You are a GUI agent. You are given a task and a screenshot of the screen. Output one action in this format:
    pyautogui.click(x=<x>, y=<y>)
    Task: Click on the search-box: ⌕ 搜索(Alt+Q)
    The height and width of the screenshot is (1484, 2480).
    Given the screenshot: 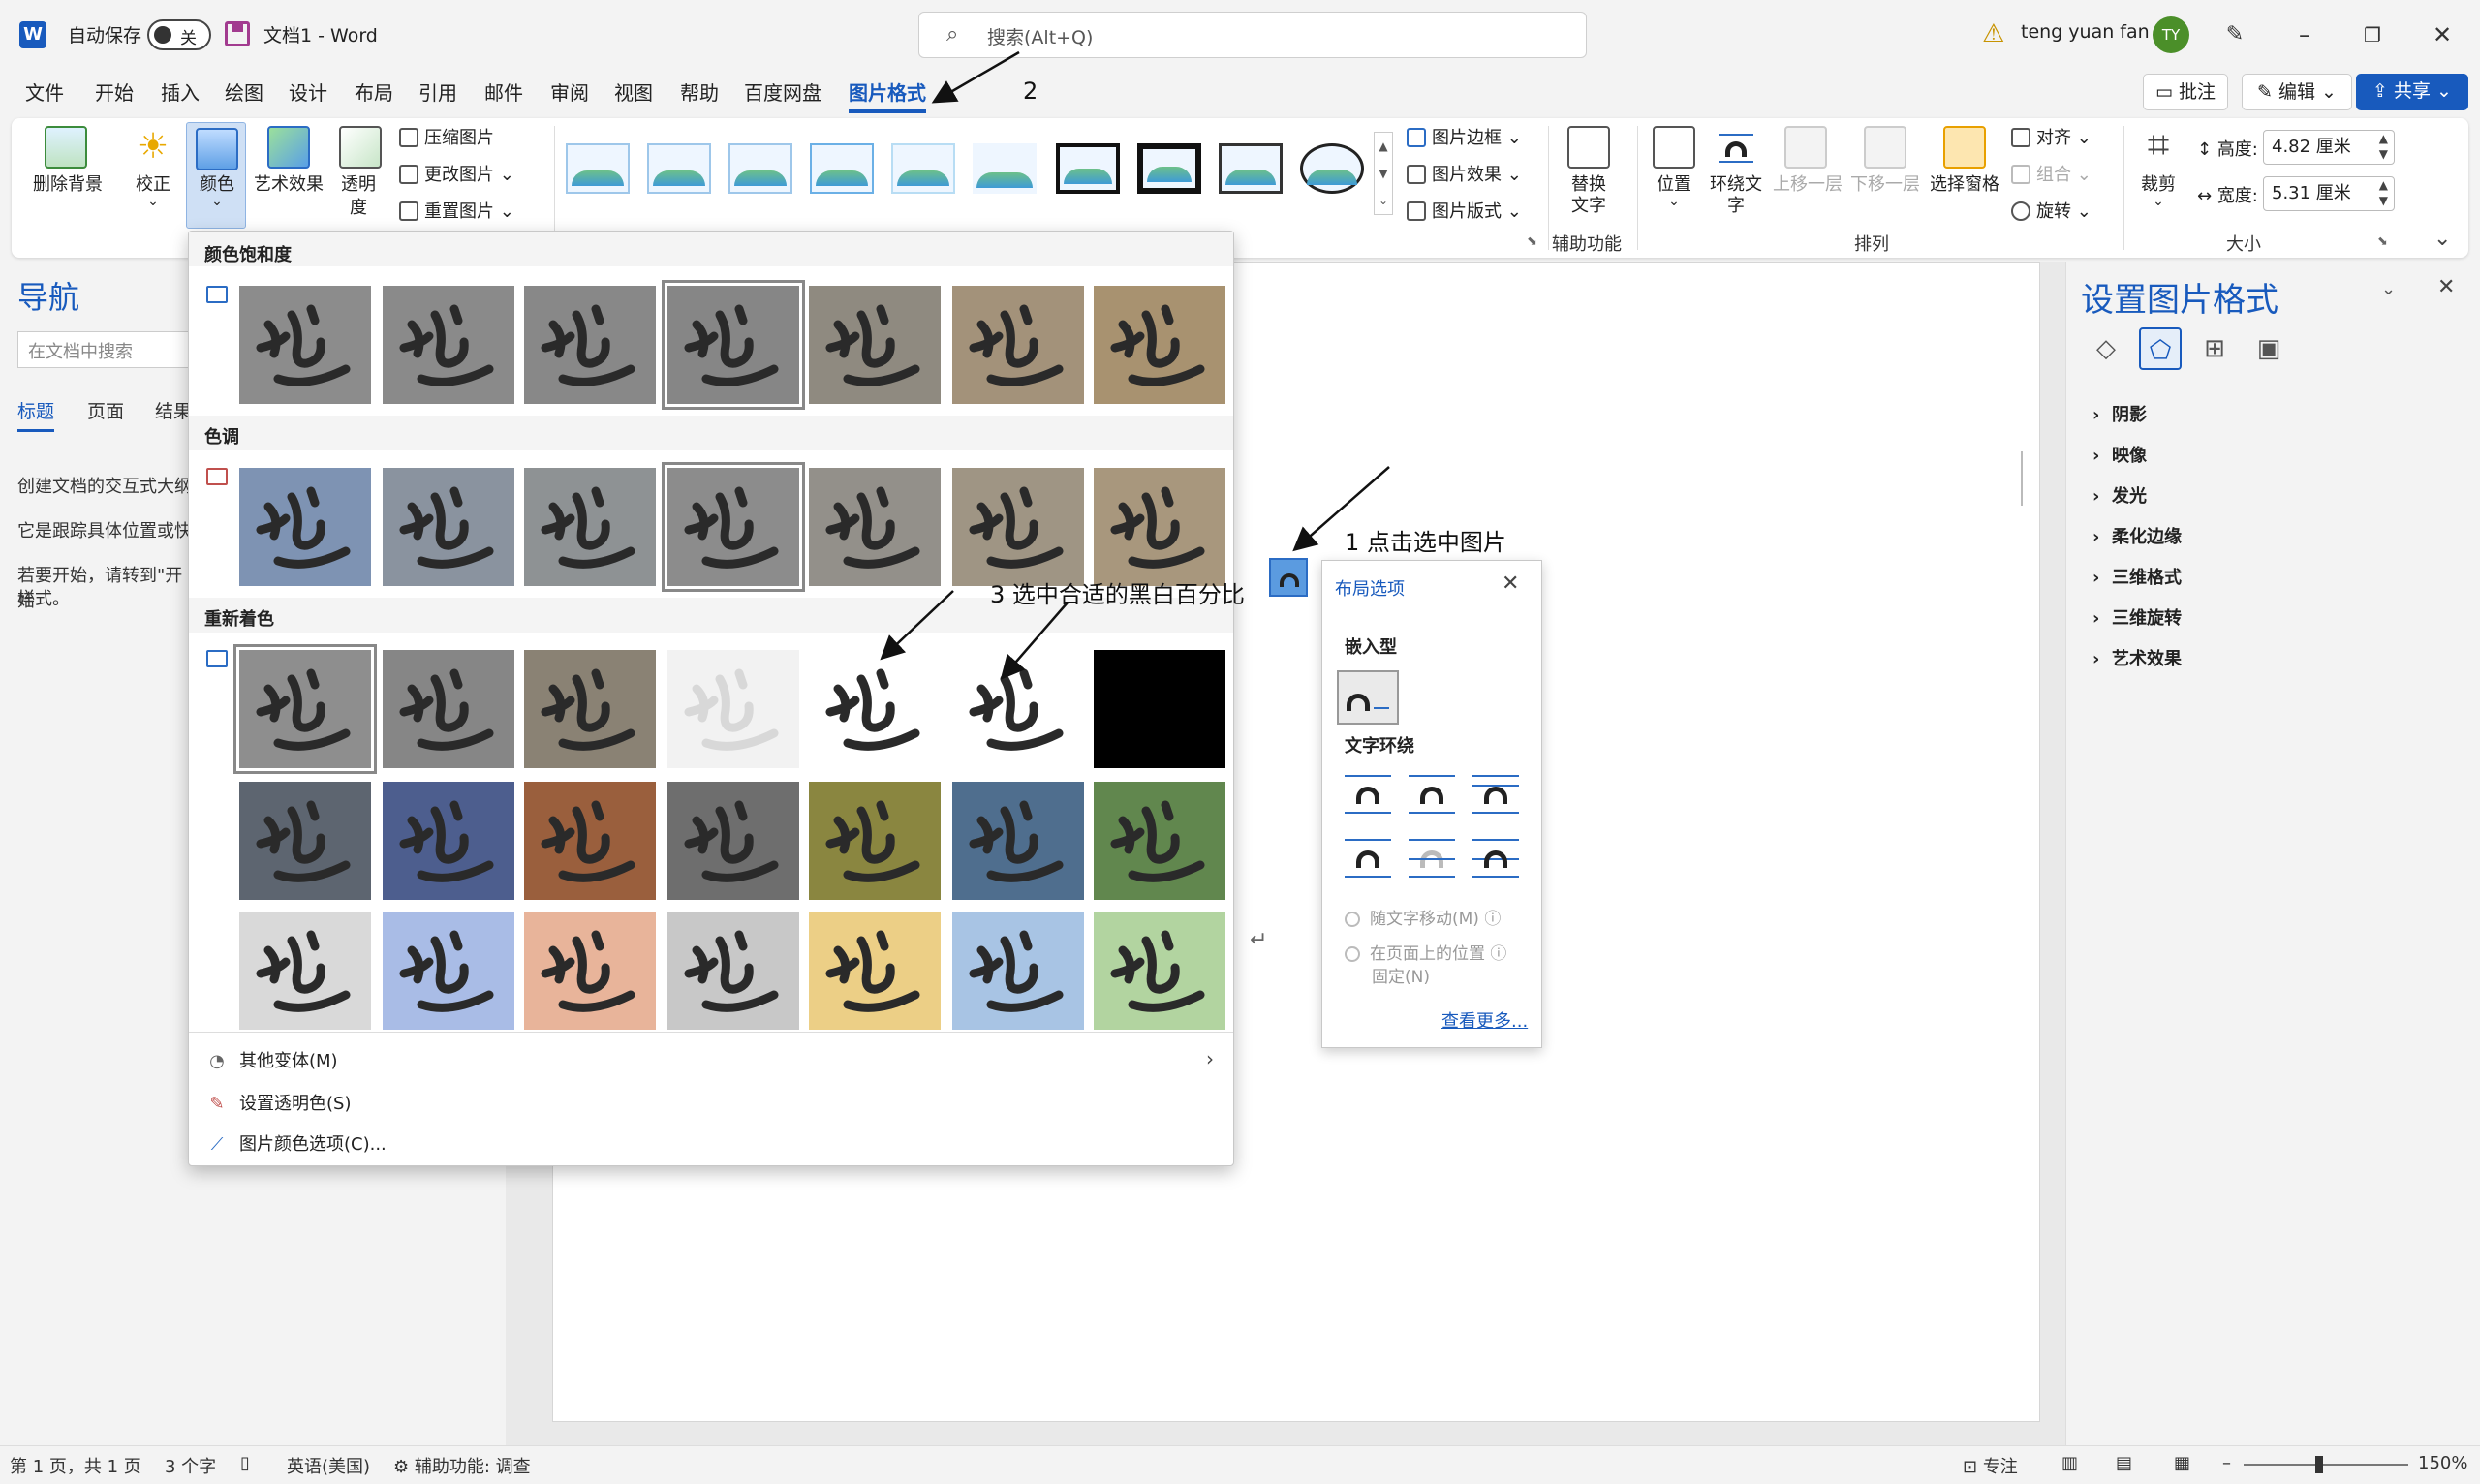 What is the action you would take?
    pyautogui.click(x=1252, y=35)
    